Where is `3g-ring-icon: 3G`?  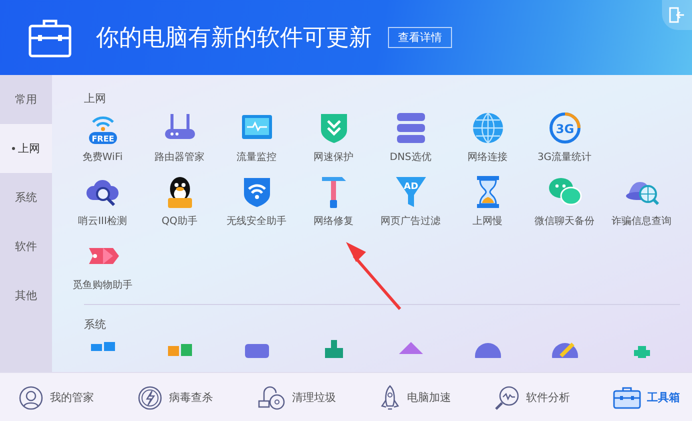 3g-ring-icon: 3G is located at coordinates (564, 128).